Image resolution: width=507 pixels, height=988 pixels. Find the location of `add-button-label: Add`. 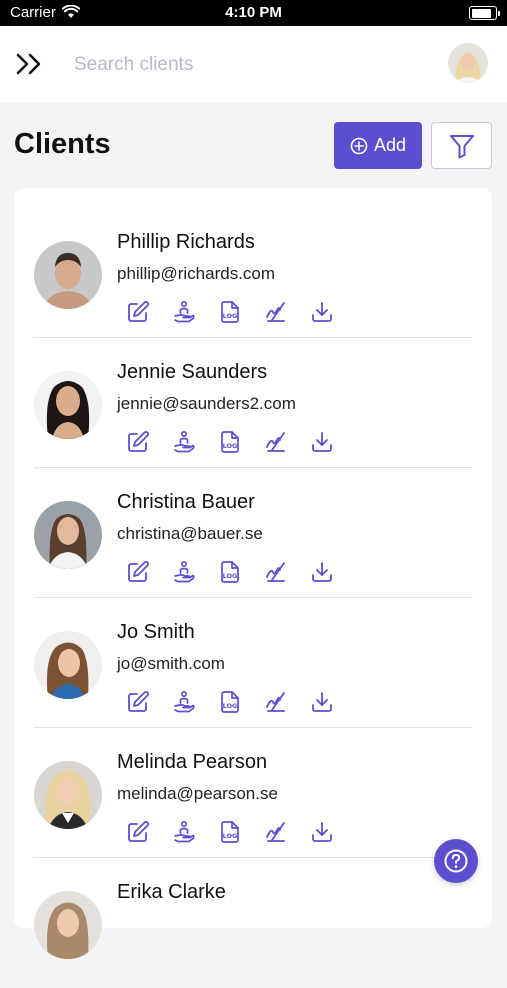

add-button-label: Add is located at coordinates (390, 145).